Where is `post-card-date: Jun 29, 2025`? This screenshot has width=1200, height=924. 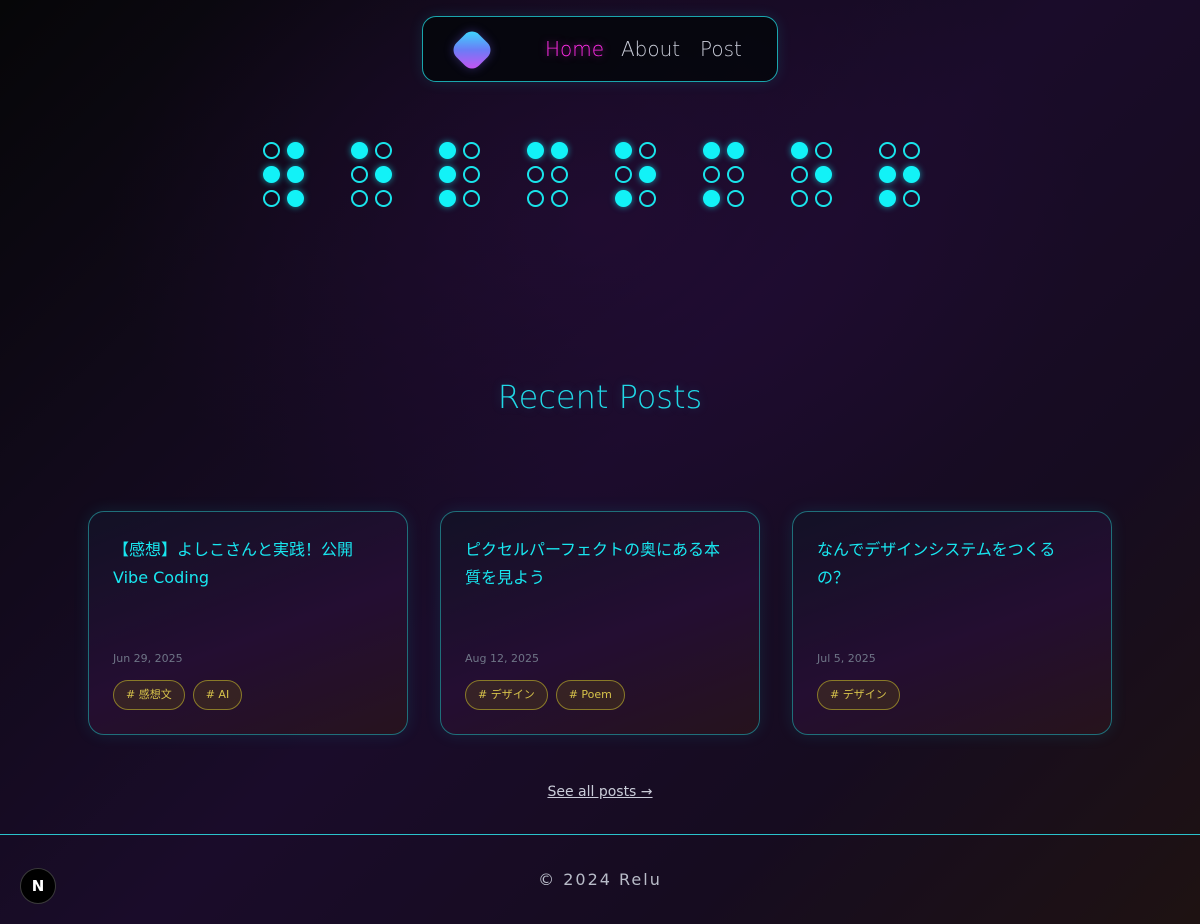 post-card-date: Jun 29, 2025 is located at coordinates (148, 658).